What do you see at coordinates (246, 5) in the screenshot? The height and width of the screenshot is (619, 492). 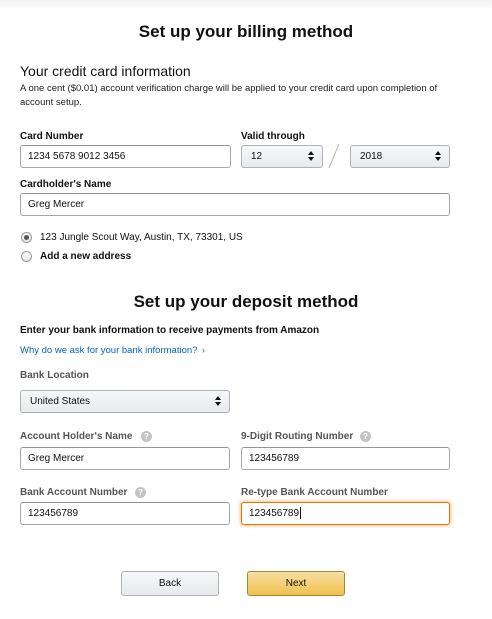 I see `top-band` at bounding box center [246, 5].